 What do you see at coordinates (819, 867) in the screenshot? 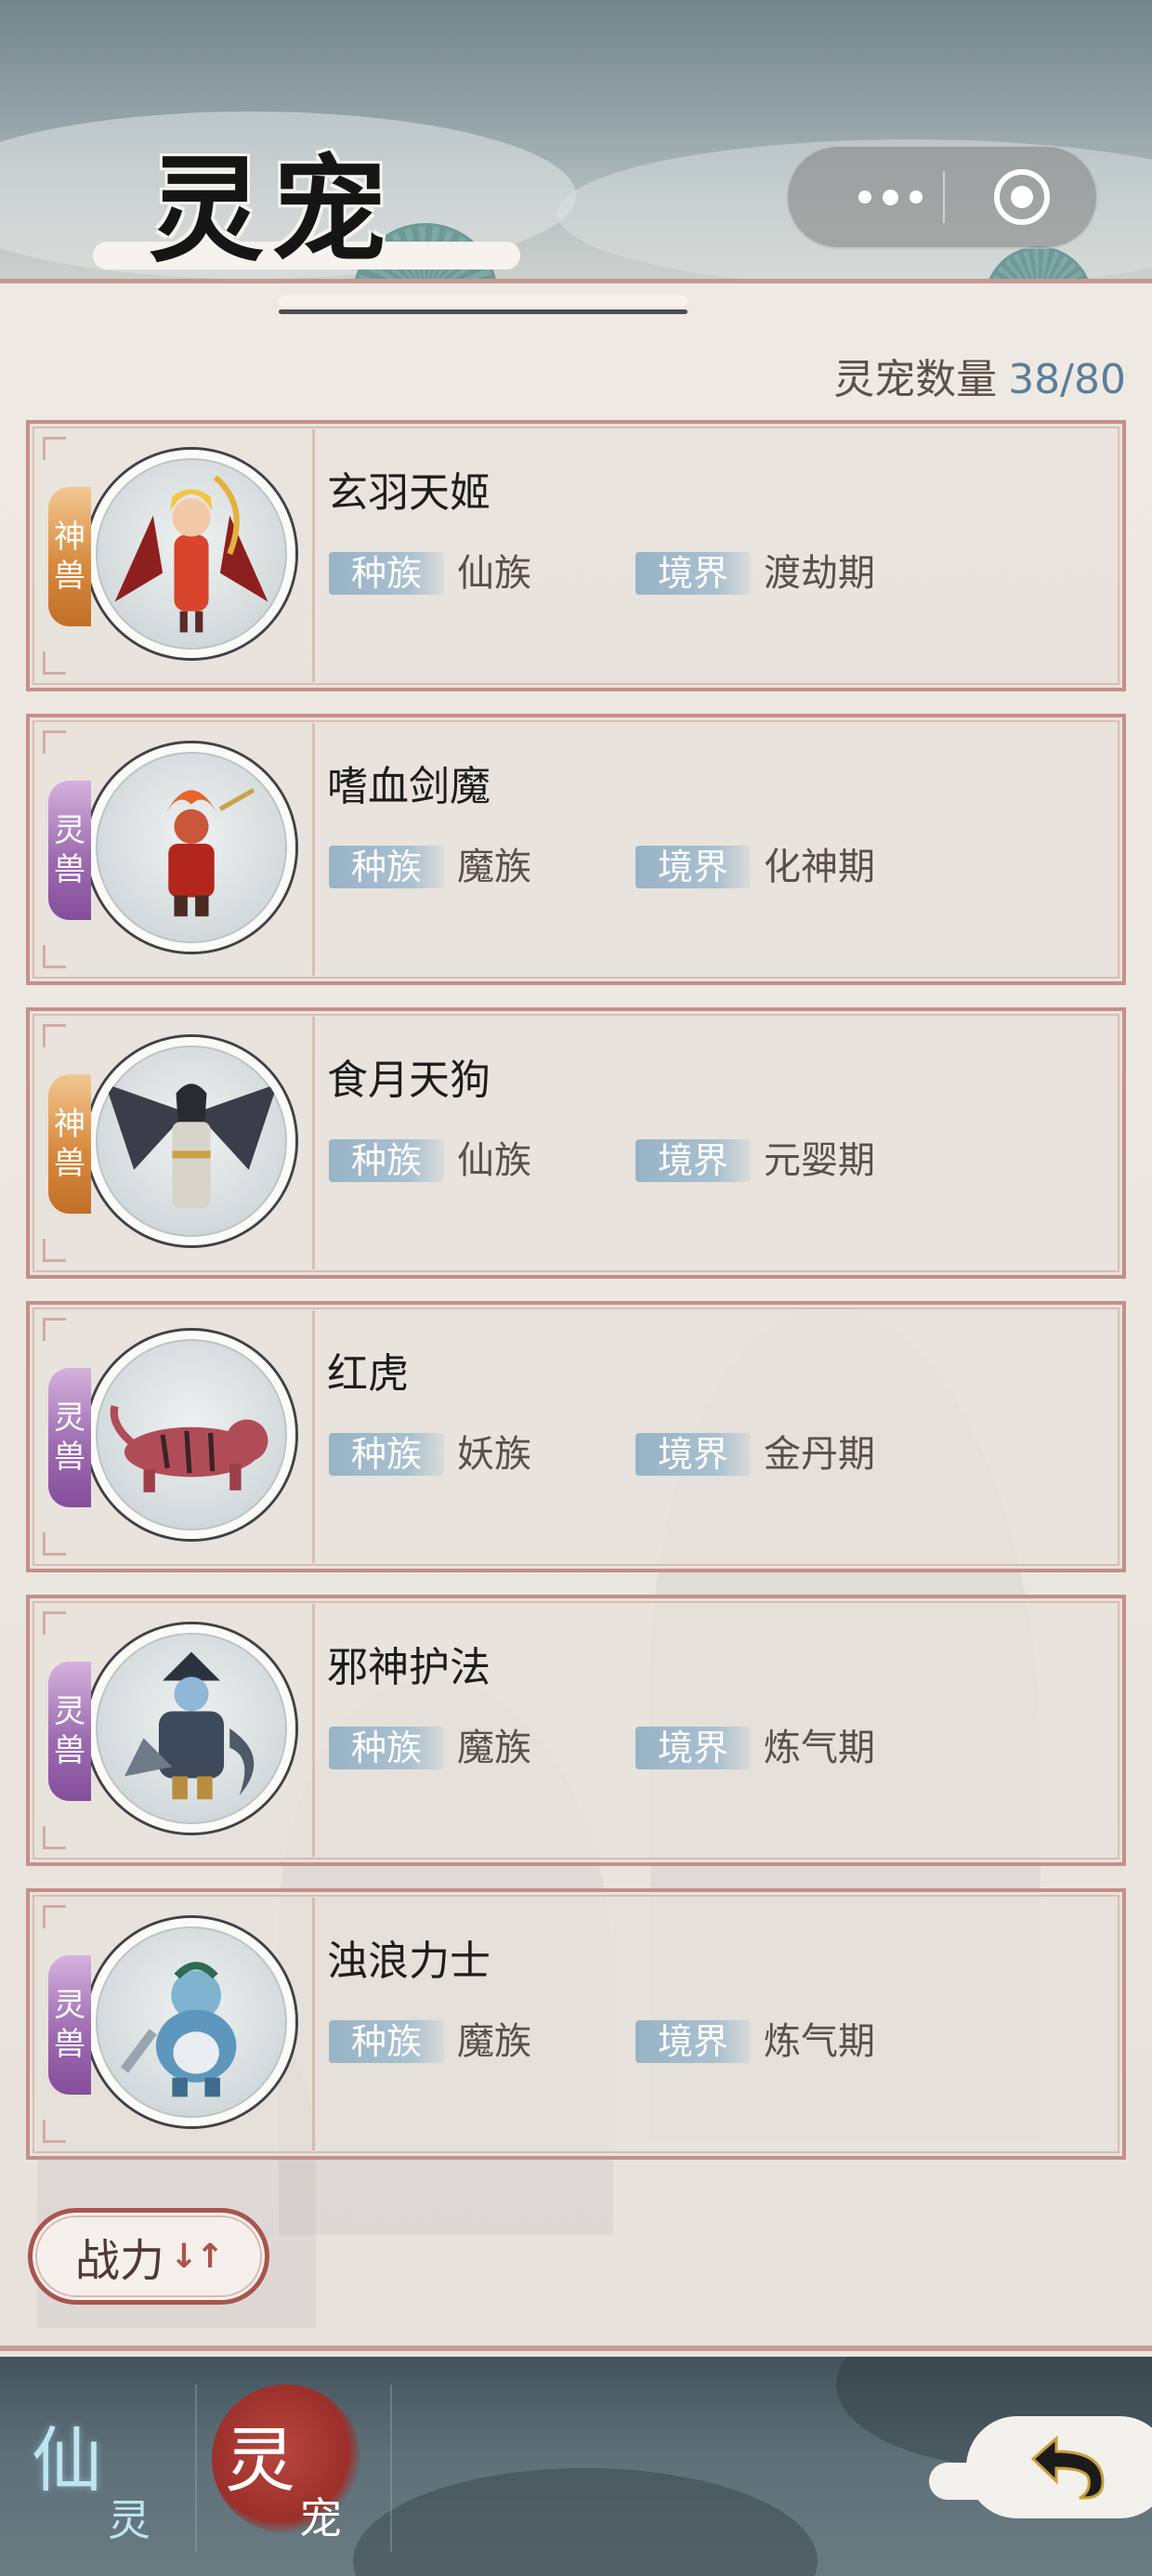
I see `pet-realm: 化神期` at bounding box center [819, 867].